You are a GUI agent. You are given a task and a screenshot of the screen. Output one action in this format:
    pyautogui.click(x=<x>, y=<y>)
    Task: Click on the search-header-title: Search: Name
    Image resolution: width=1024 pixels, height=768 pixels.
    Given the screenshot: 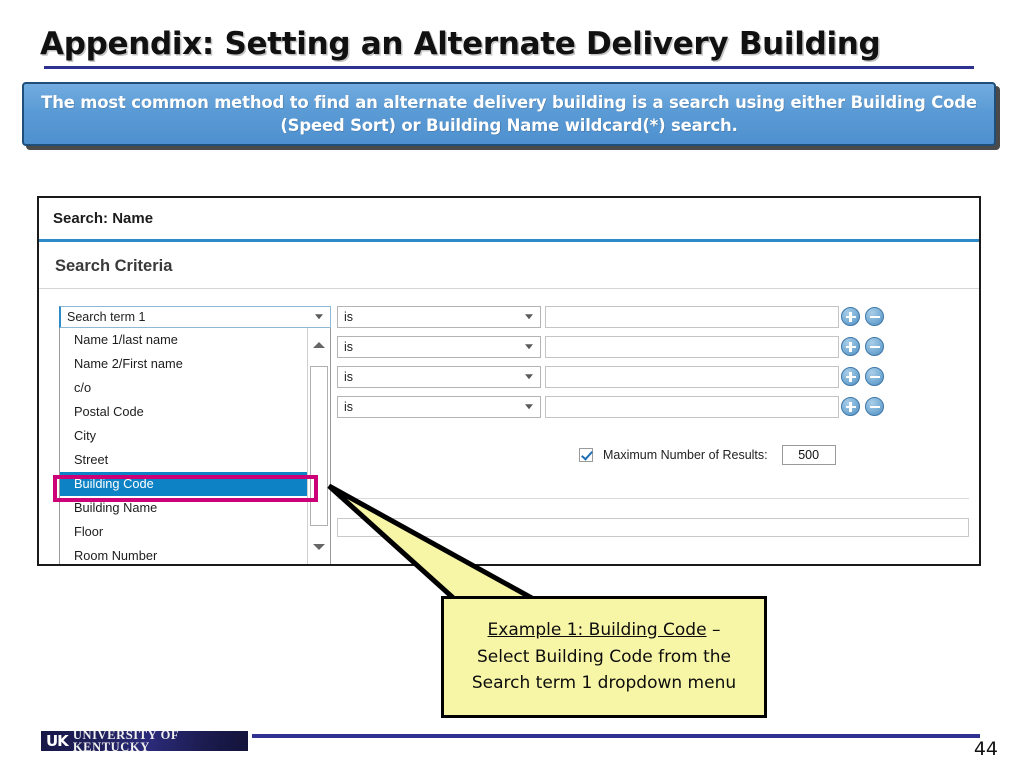 What is the action you would take?
    pyautogui.click(x=103, y=218)
    